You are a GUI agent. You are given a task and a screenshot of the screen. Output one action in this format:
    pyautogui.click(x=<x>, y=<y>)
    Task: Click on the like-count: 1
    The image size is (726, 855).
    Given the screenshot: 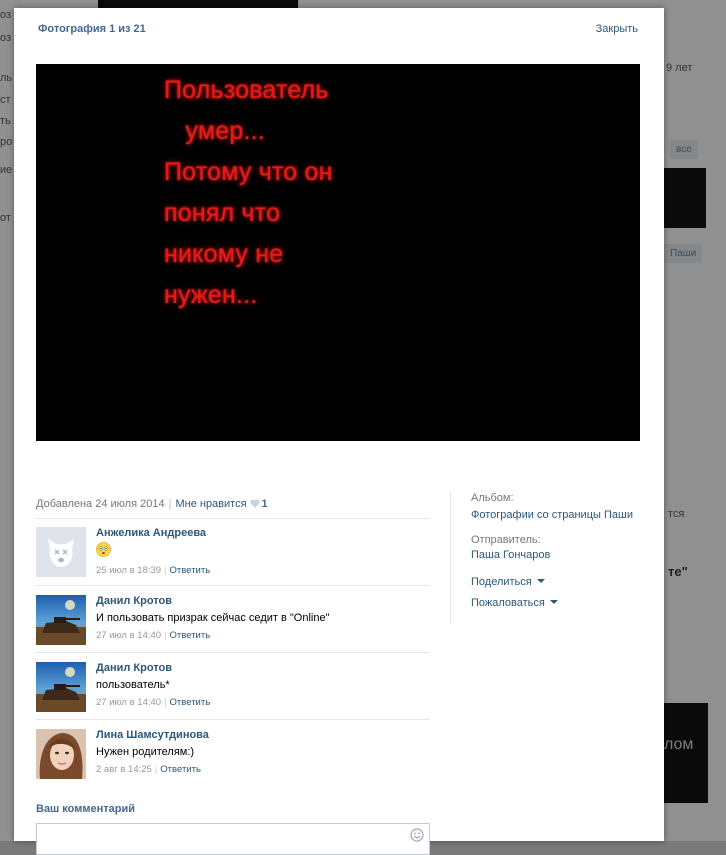 What is the action you would take?
    pyautogui.click(x=265, y=504)
    